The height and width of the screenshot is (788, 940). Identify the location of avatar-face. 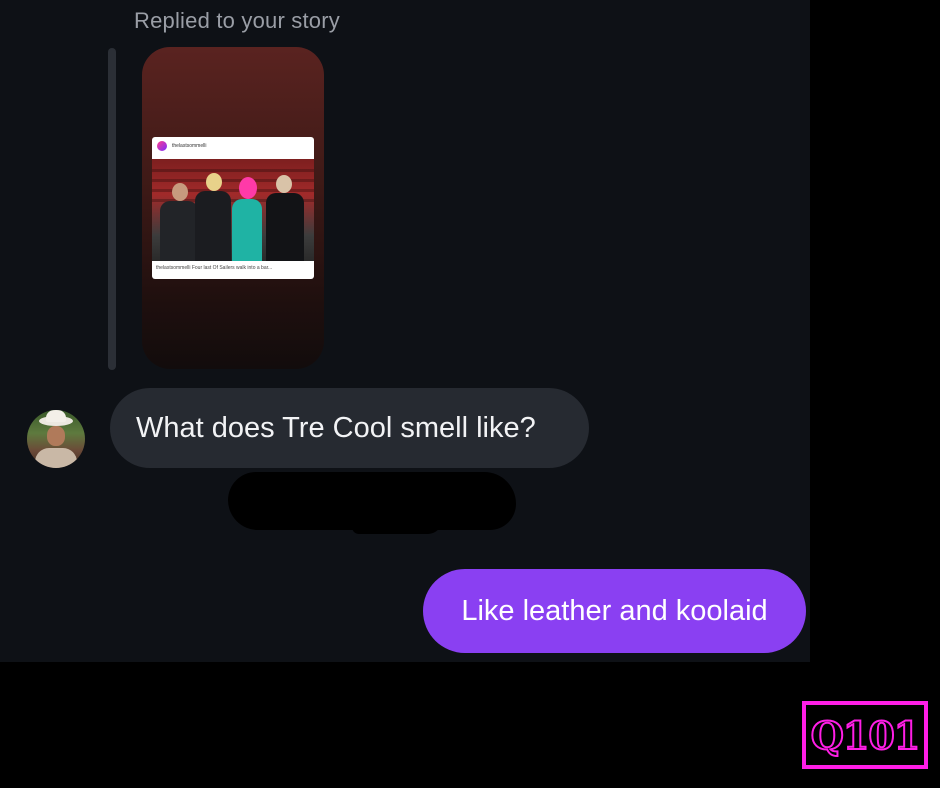
(56, 436).